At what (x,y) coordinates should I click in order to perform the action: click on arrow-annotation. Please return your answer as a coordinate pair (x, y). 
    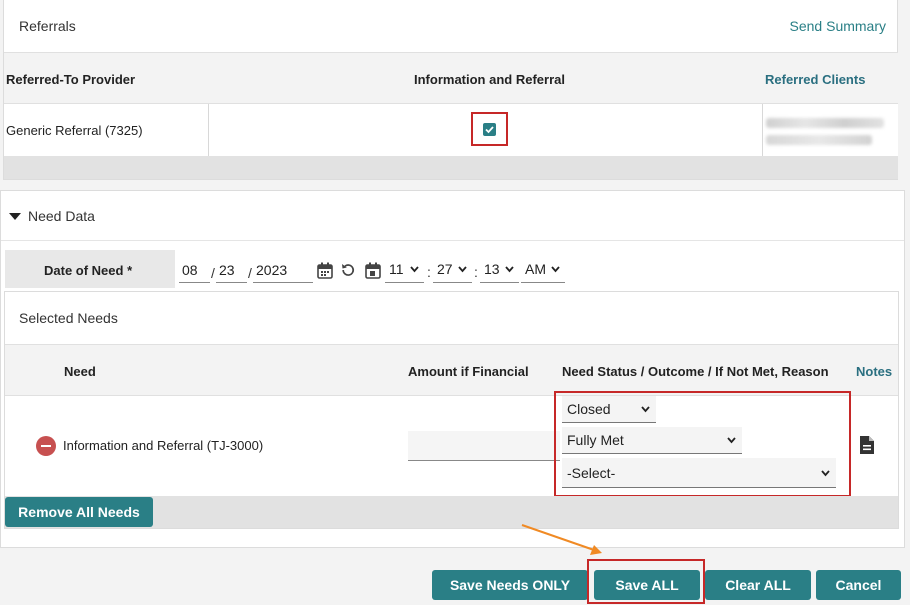
    Looking at the image, I should click on (561, 539).